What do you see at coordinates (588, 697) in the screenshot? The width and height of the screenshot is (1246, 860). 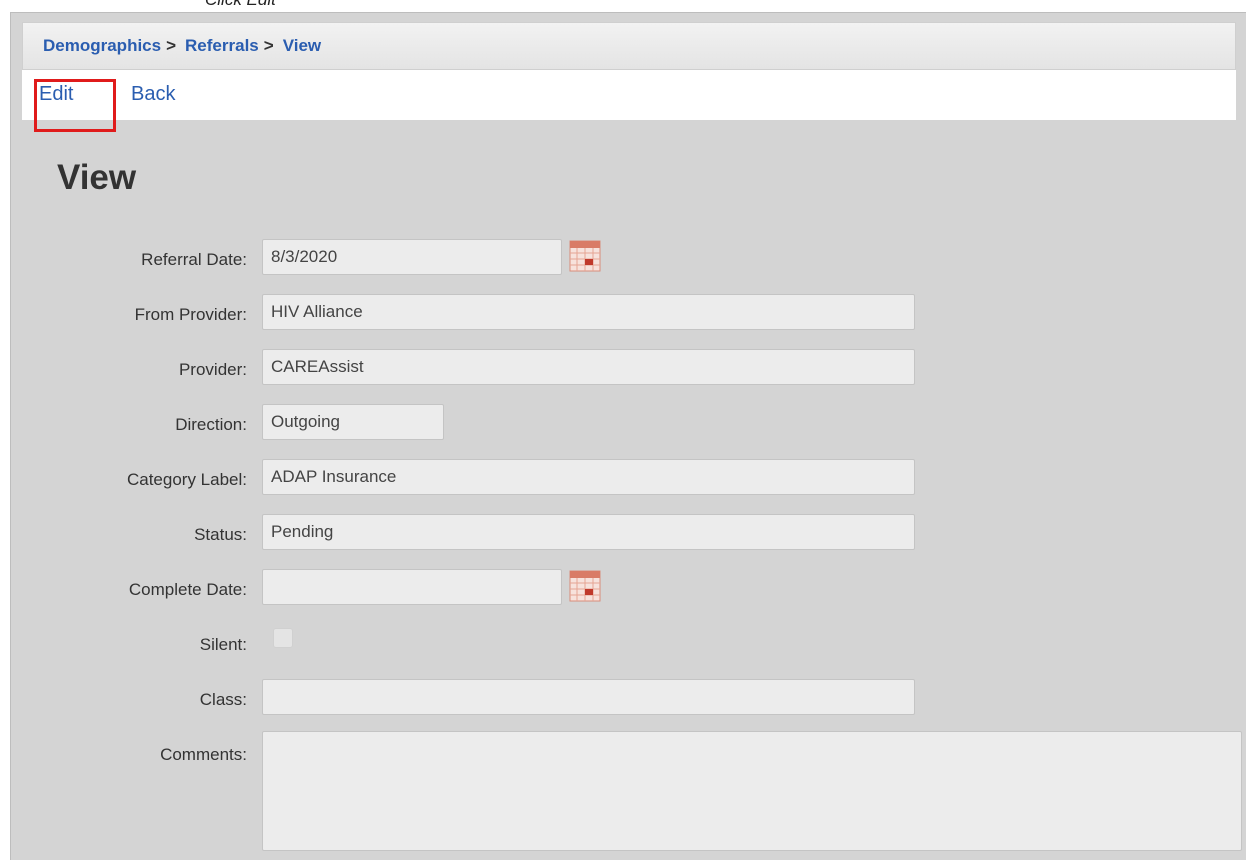 I see `class-field` at bounding box center [588, 697].